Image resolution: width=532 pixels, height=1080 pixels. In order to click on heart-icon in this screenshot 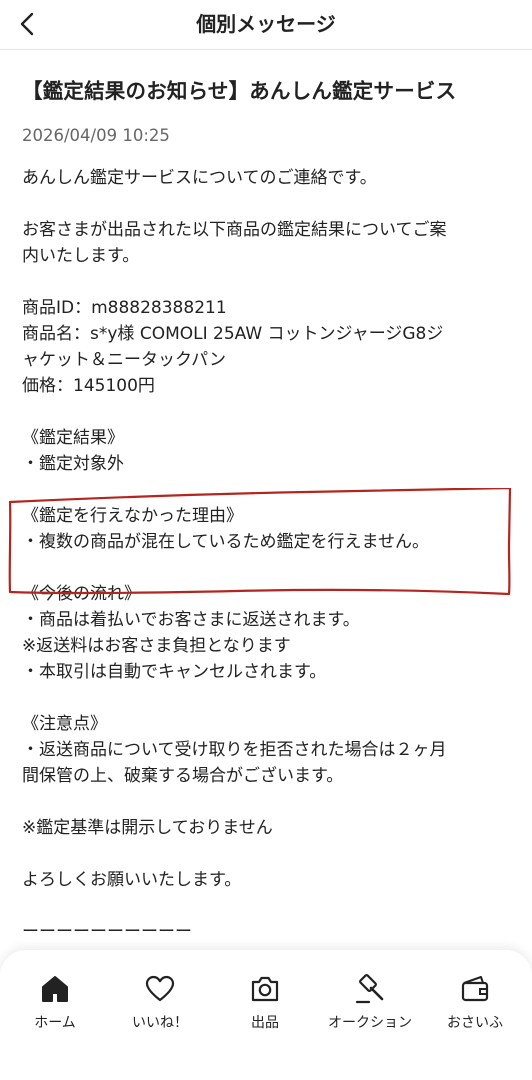, I will do `click(160, 988)`.